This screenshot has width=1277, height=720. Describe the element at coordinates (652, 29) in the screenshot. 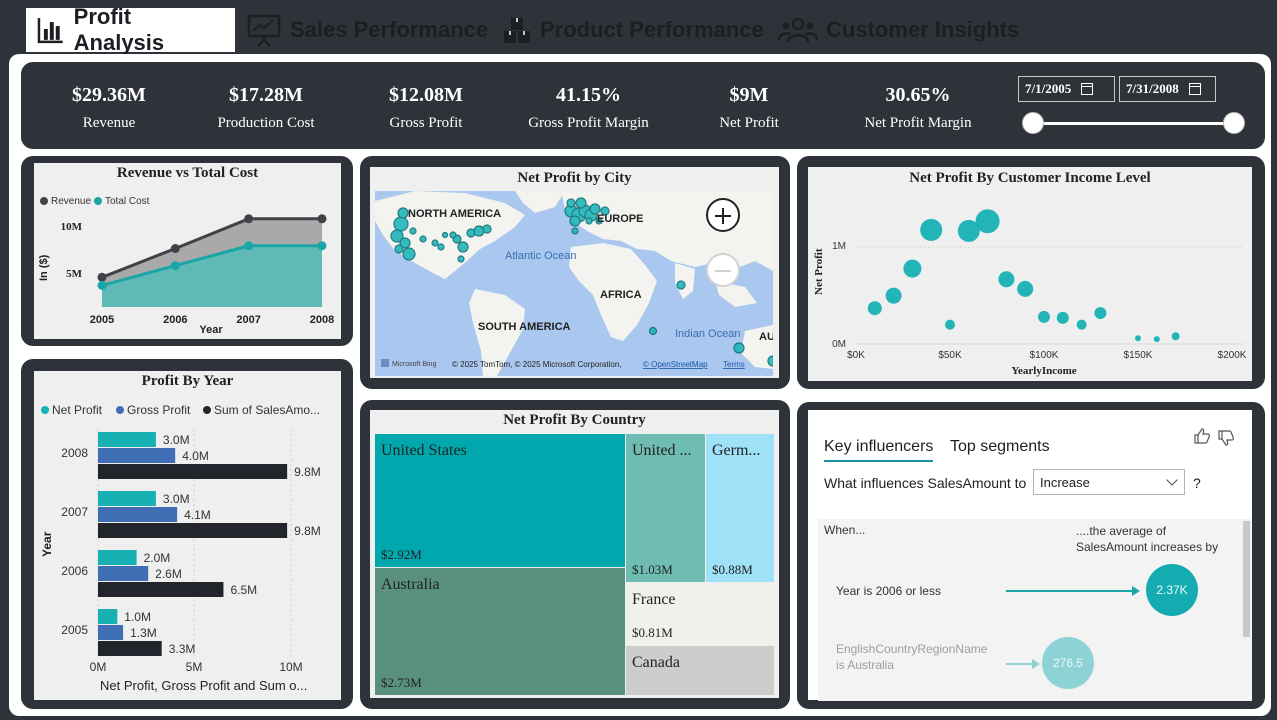

I see `tab-label: Product Performance` at that location.